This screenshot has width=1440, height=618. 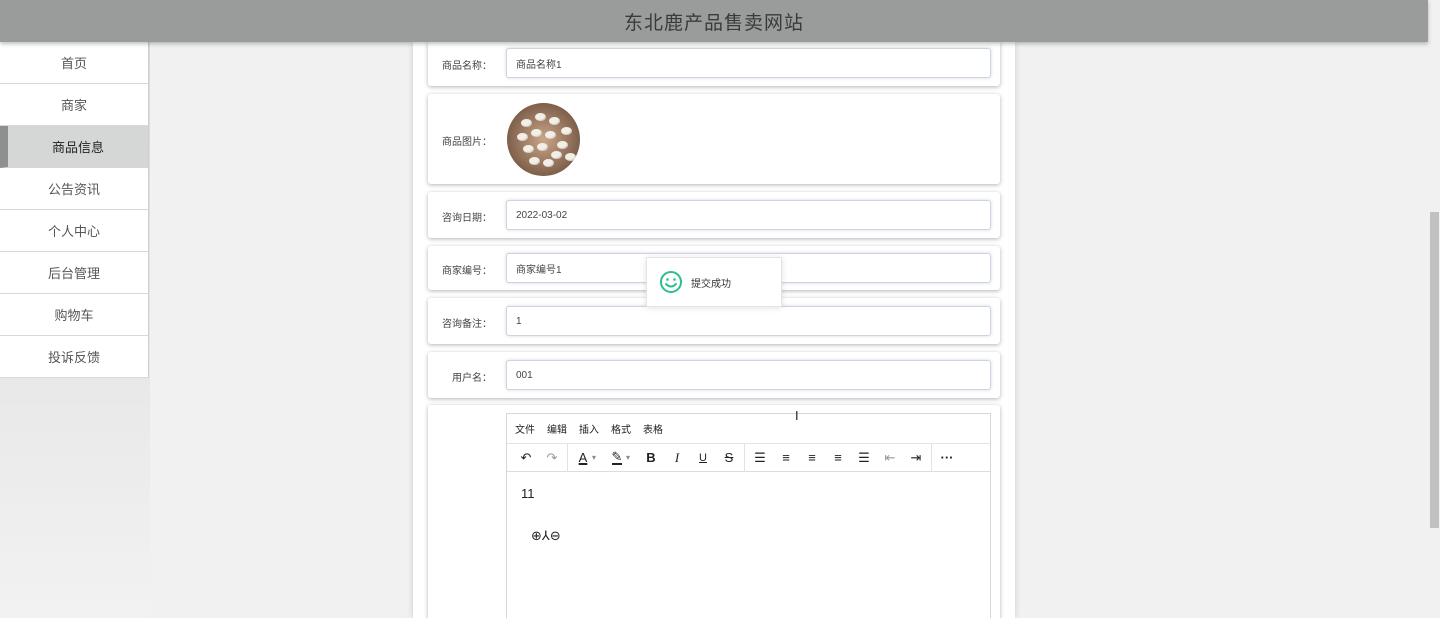 I want to click on username-input: 001, so click(x=748, y=375).